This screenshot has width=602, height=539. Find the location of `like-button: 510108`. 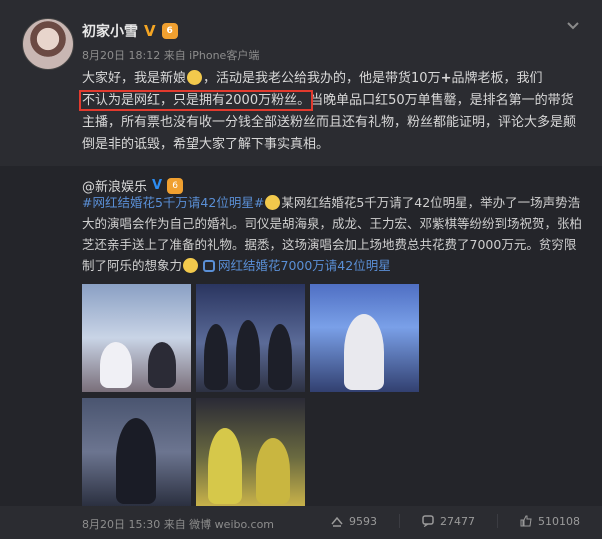

like-button: 510108 is located at coordinates (550, 521).